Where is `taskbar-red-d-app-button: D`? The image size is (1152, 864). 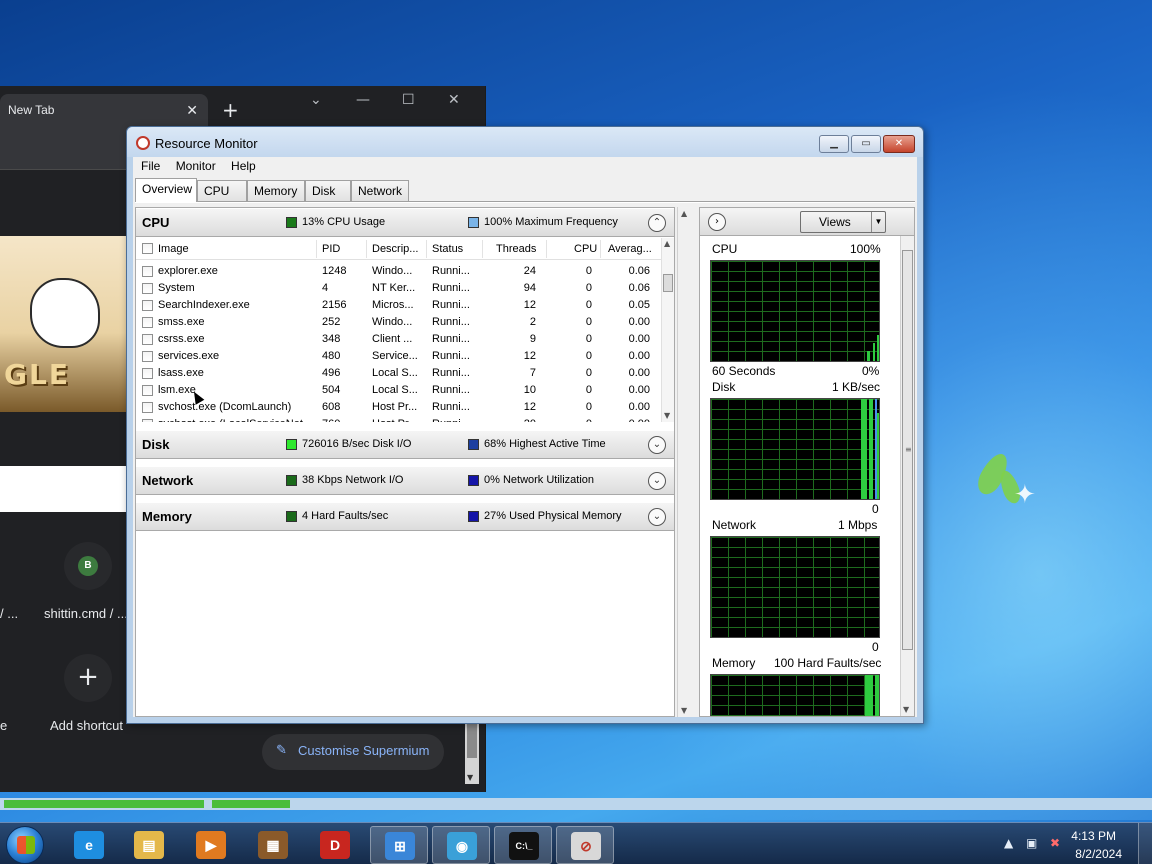 taskbar-red-d-app-button: D is located at coordinates (335, 845).